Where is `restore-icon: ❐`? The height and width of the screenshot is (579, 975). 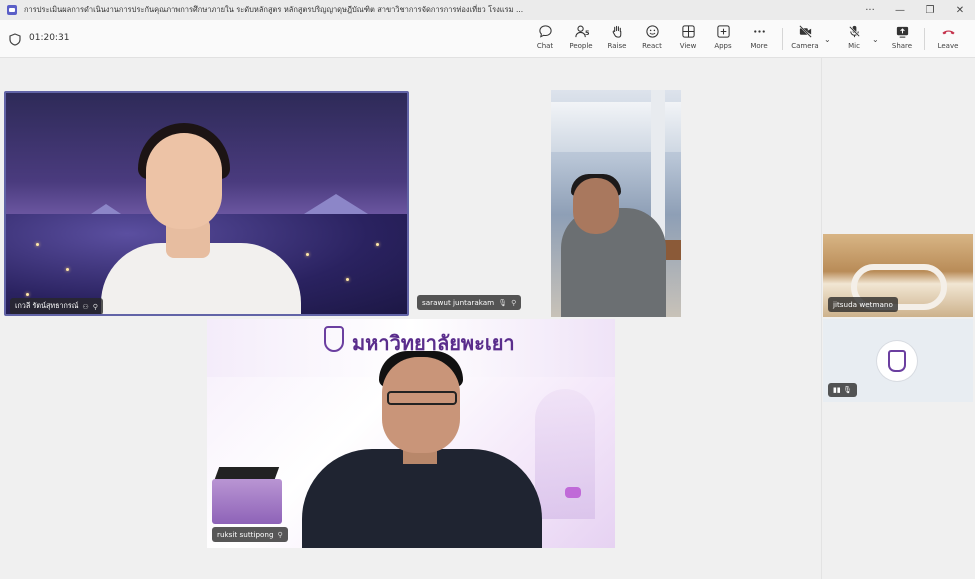
restore-icon: ❐ is located at coordinates (930, 10).